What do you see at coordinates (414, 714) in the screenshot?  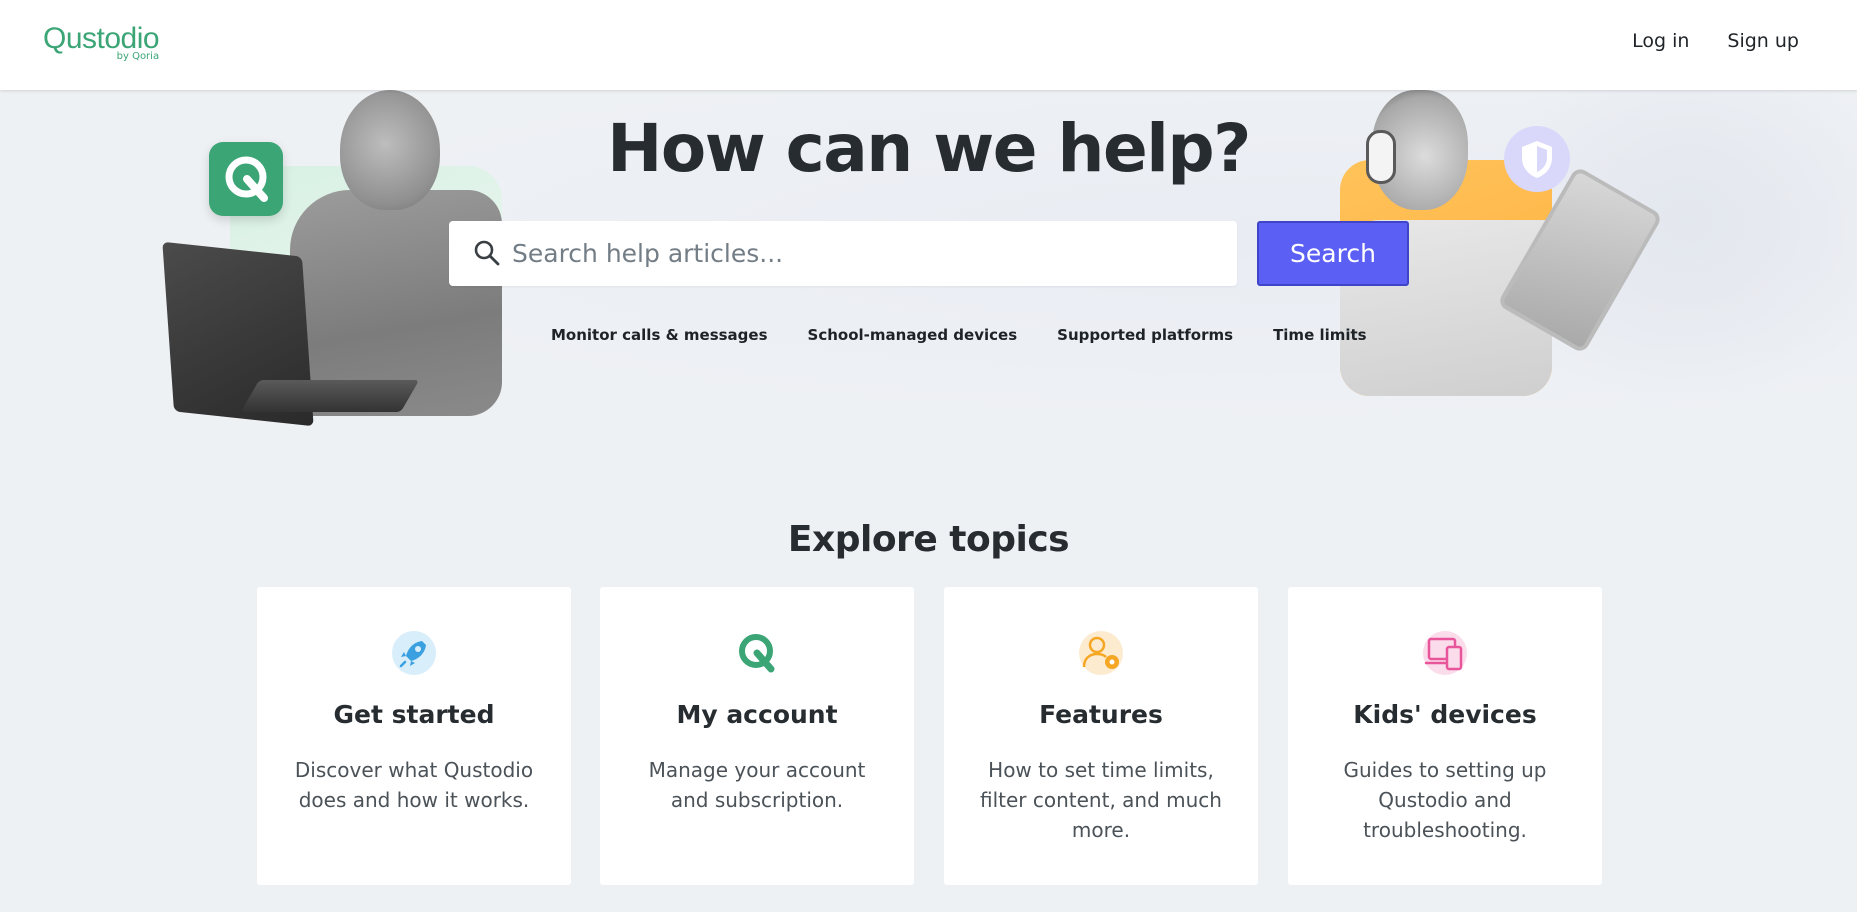 I see `card-title: Get started` at bounding box center [414, 714].